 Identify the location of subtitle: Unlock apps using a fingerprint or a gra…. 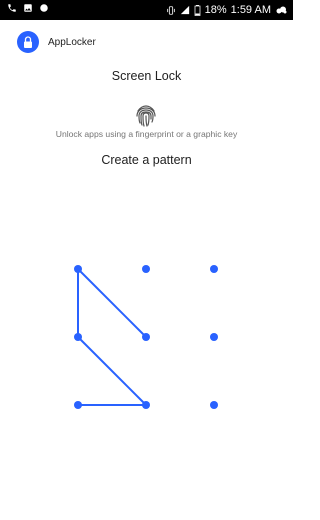
(146, 134).